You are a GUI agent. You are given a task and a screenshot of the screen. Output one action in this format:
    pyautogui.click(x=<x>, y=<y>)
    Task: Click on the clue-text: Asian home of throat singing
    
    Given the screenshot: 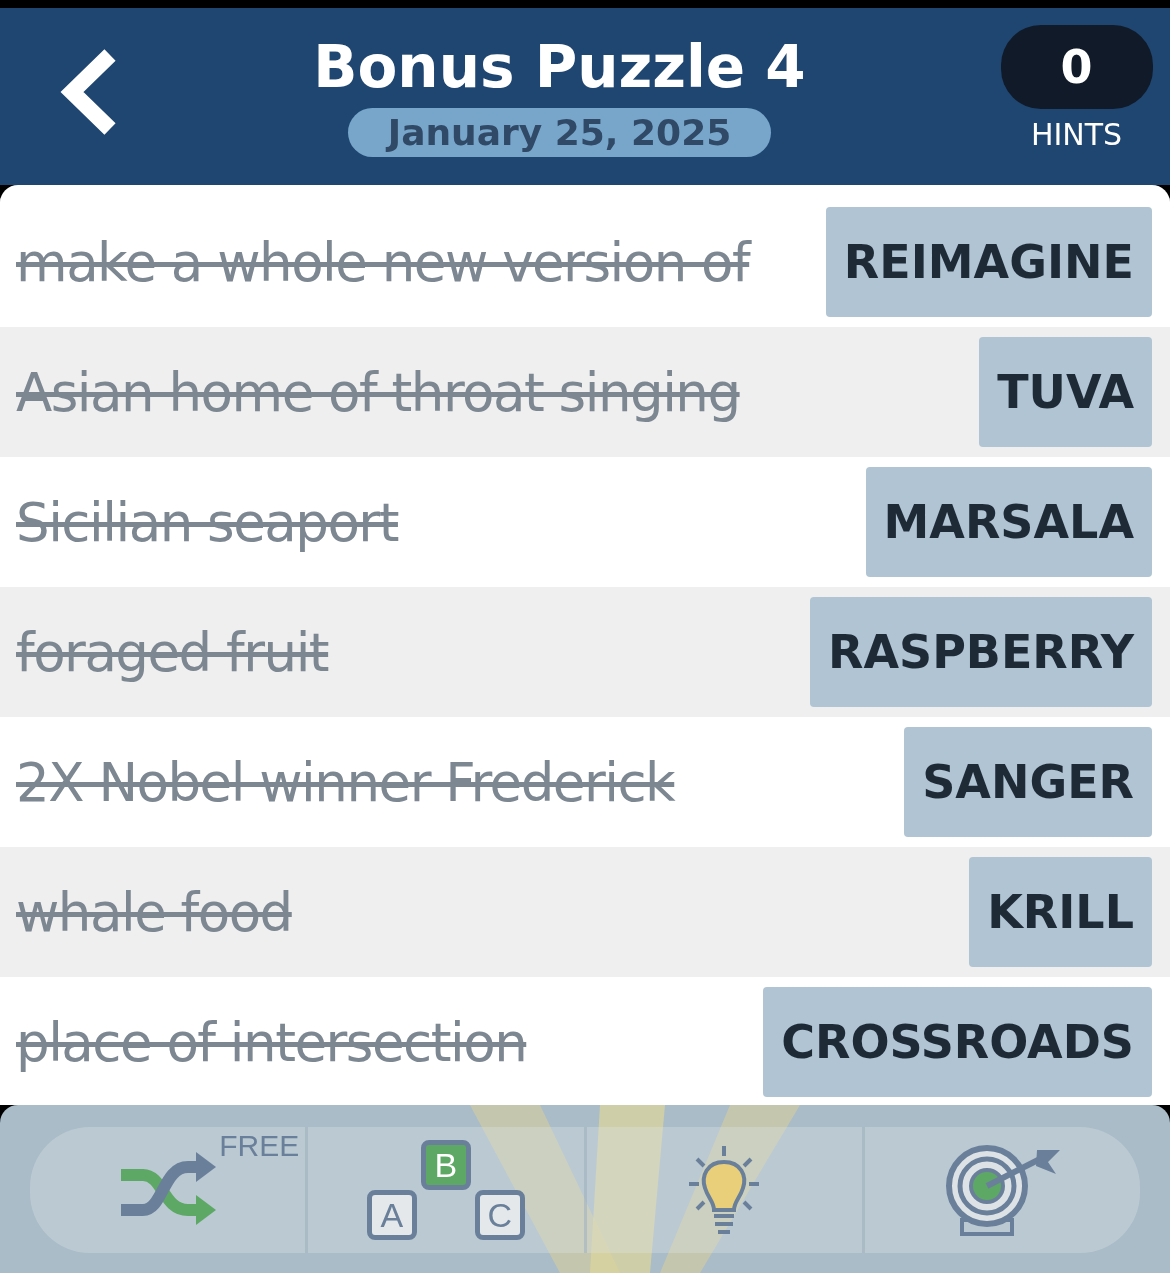 What is the action you would take?
    pyautogui.click(x=378, y=392)
    